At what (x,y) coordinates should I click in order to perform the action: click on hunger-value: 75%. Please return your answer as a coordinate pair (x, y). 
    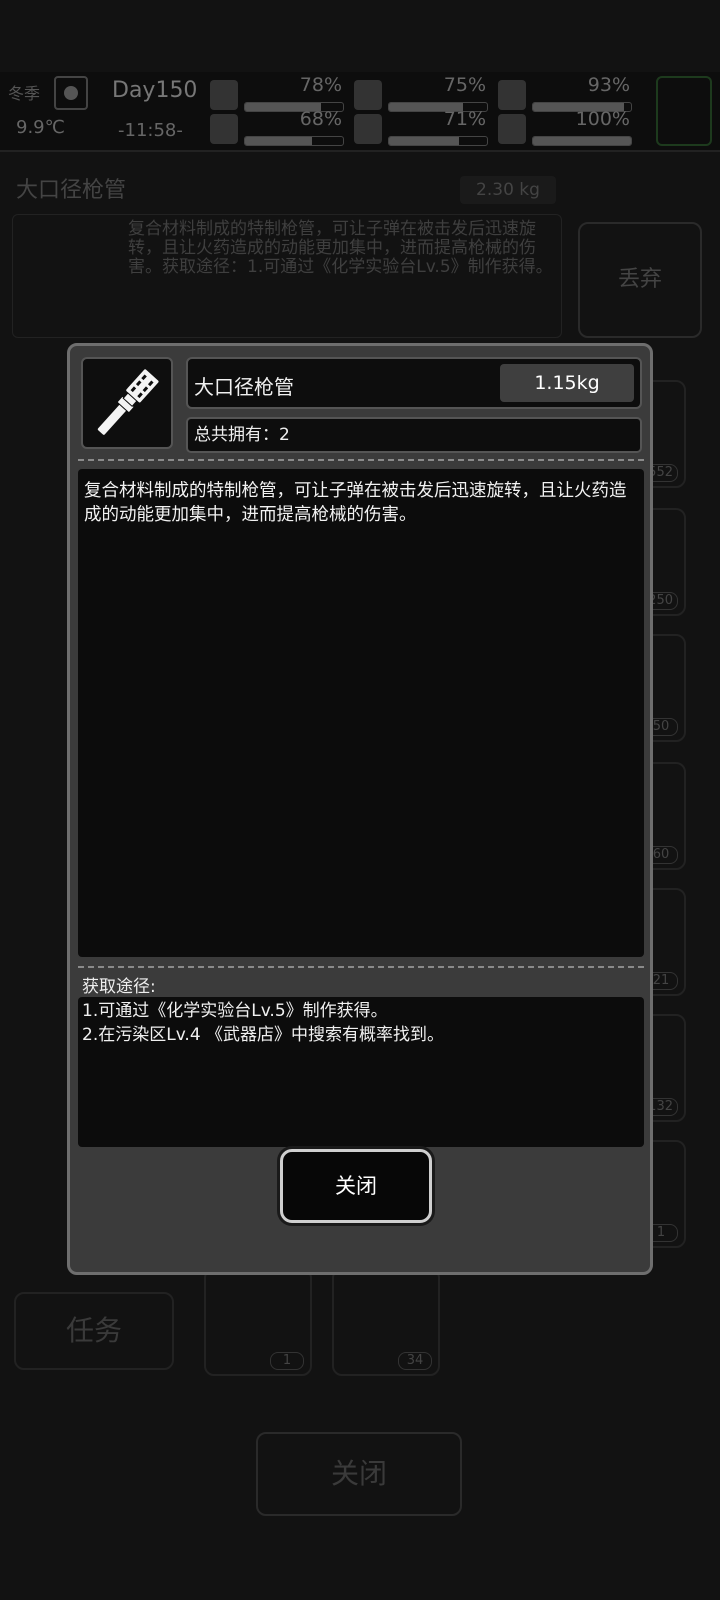
    Looking at the image, I should click on (464, 85).